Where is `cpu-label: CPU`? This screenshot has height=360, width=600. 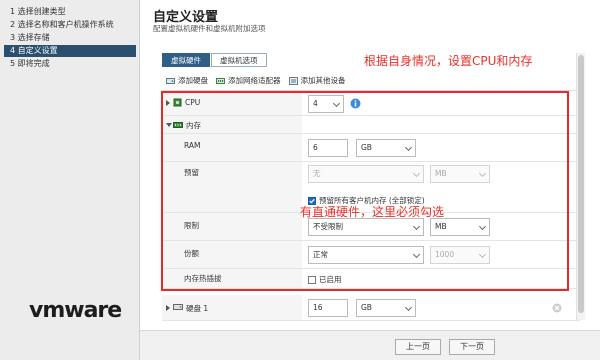 cpu-label: CPU is located at coordinates (193, 102).